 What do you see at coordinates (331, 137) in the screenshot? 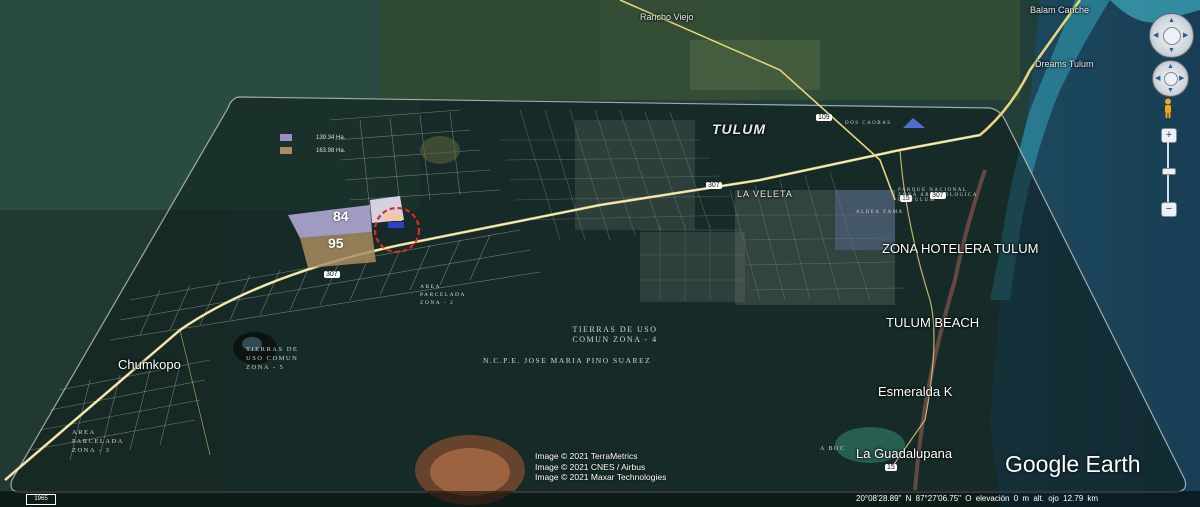
I see `legend-label: 139.34 Ha.` at bounding box center [331, 137].